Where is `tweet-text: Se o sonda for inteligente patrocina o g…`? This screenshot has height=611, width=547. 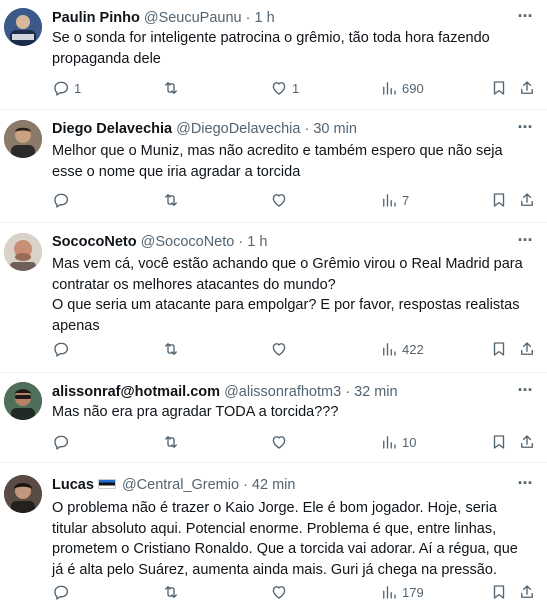
tweet-text: Se o sonda for inteligente patrocina o g… is located at coordinates (273, 48).